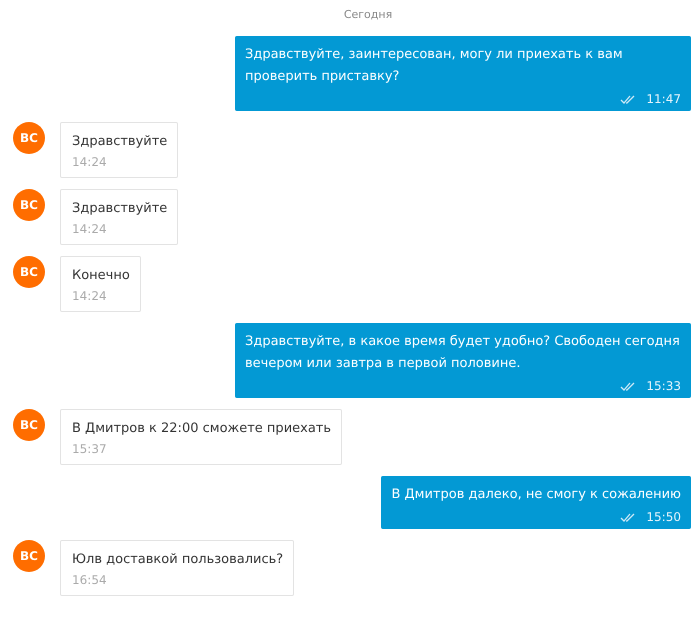  I want to click on message-text: Здравствуйте, заинтересован, могу ли приехать к вам проверить приставку?, so click(434, 66).